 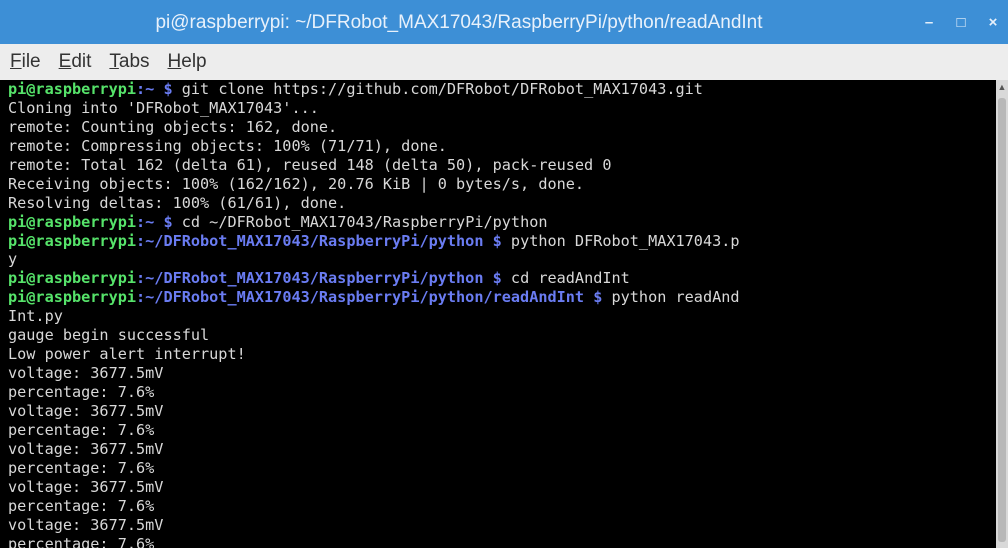 I want to click on line-text: y, so click(x=13, y=259).